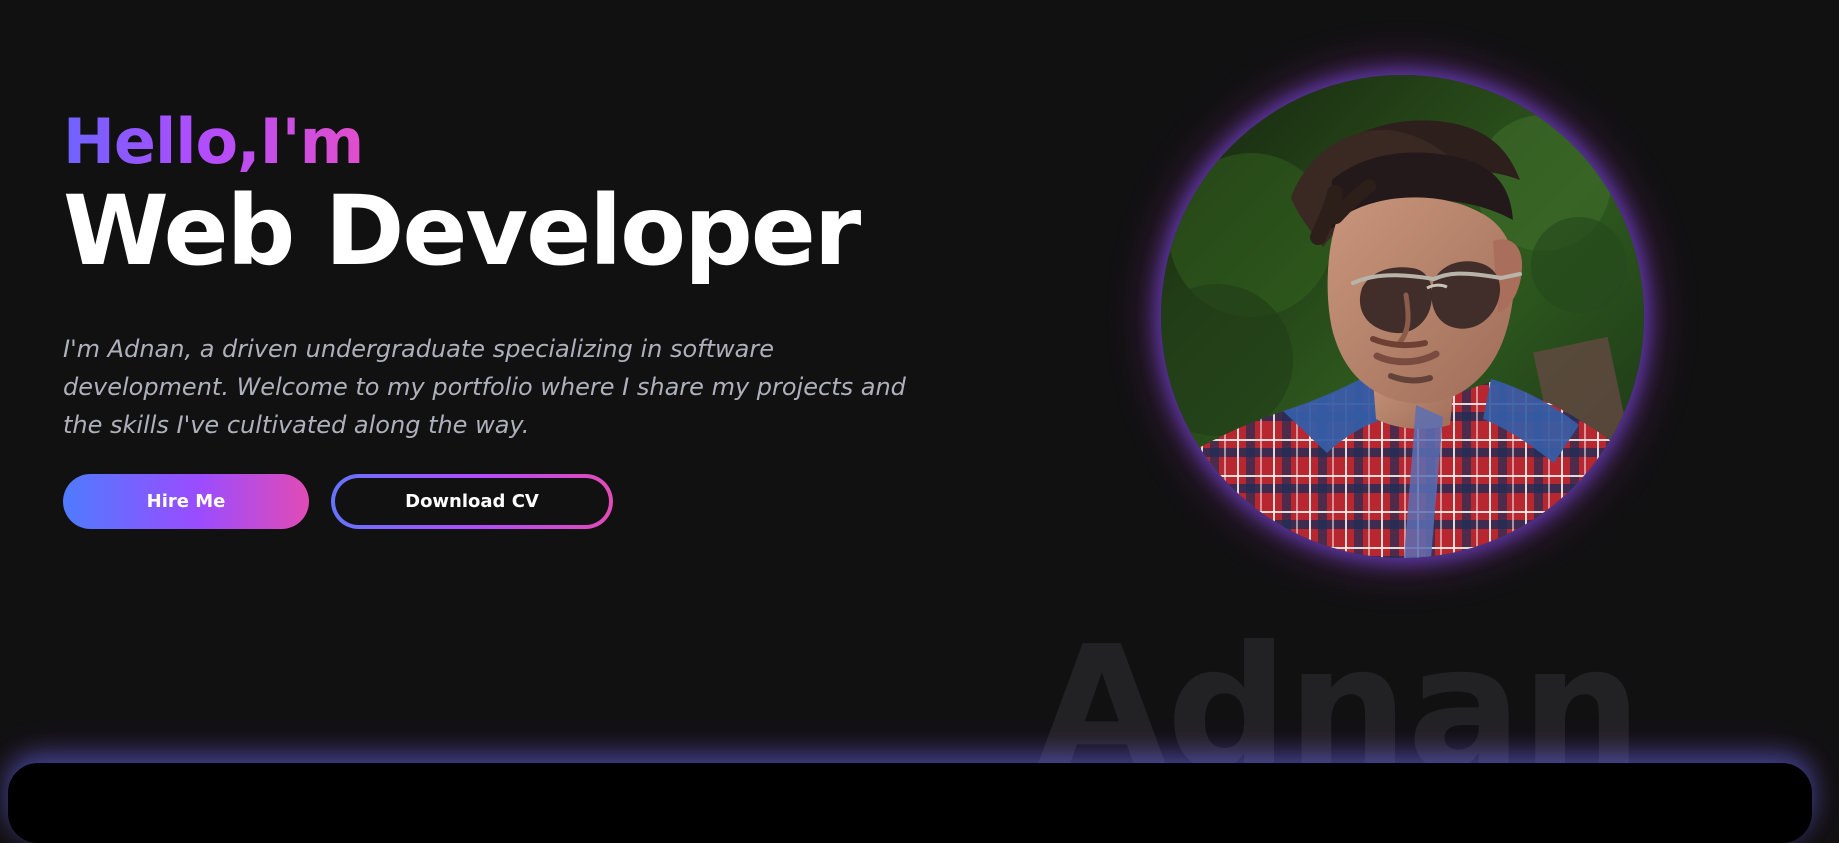 The image size is (1839, 843). Describe the element at coordinates (213, 141) in the screenshot. I see `hero-greeting: Hello,I'm` at that location.